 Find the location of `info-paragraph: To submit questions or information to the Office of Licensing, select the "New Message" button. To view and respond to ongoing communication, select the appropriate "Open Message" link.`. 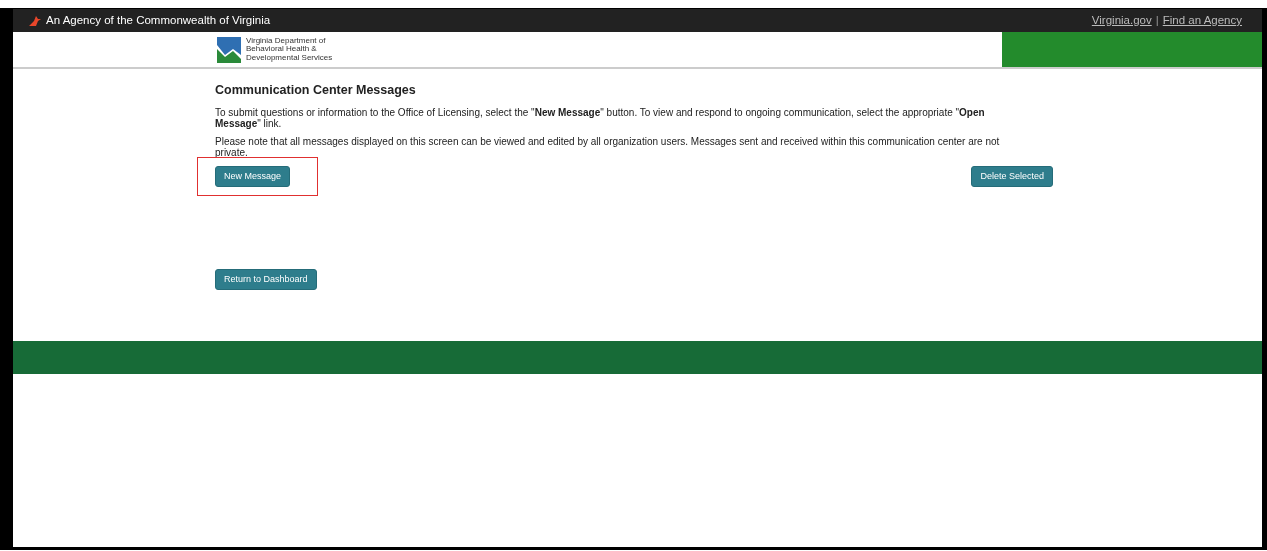

info-paragraph: To submit questions or information to the Office of Licensing, select the "New Message" button. To view and respond to ongoing communication, select the appropriate "Open Message" link. is located at coordinates (600, 118).